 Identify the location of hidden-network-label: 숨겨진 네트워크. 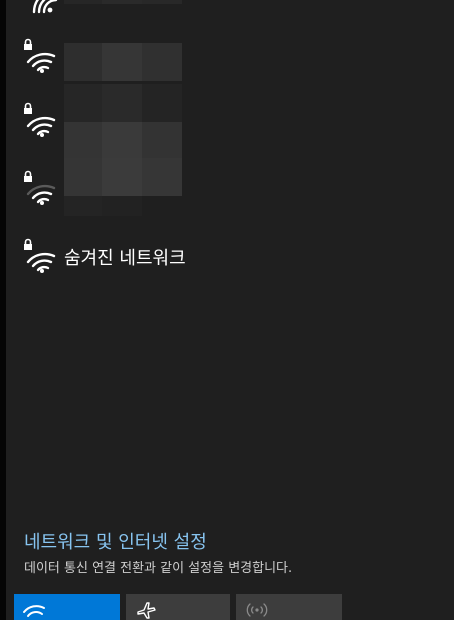
(125, 258).